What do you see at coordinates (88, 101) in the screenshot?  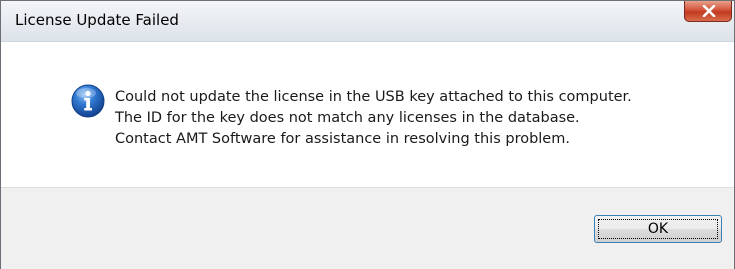 I see `info-icon` at bounding box center [88, 101].